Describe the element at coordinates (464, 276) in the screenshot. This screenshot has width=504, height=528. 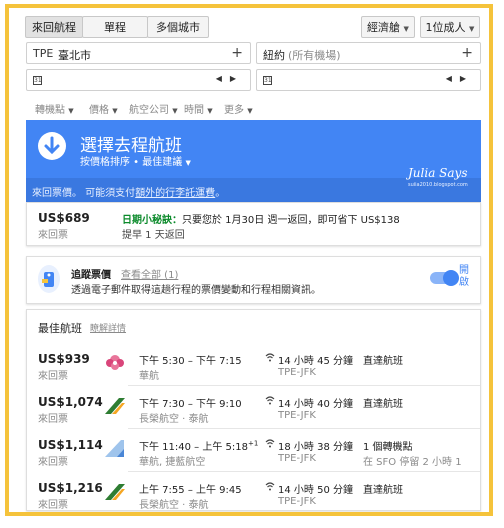
I see `toggle-label: 開啟` at that location.